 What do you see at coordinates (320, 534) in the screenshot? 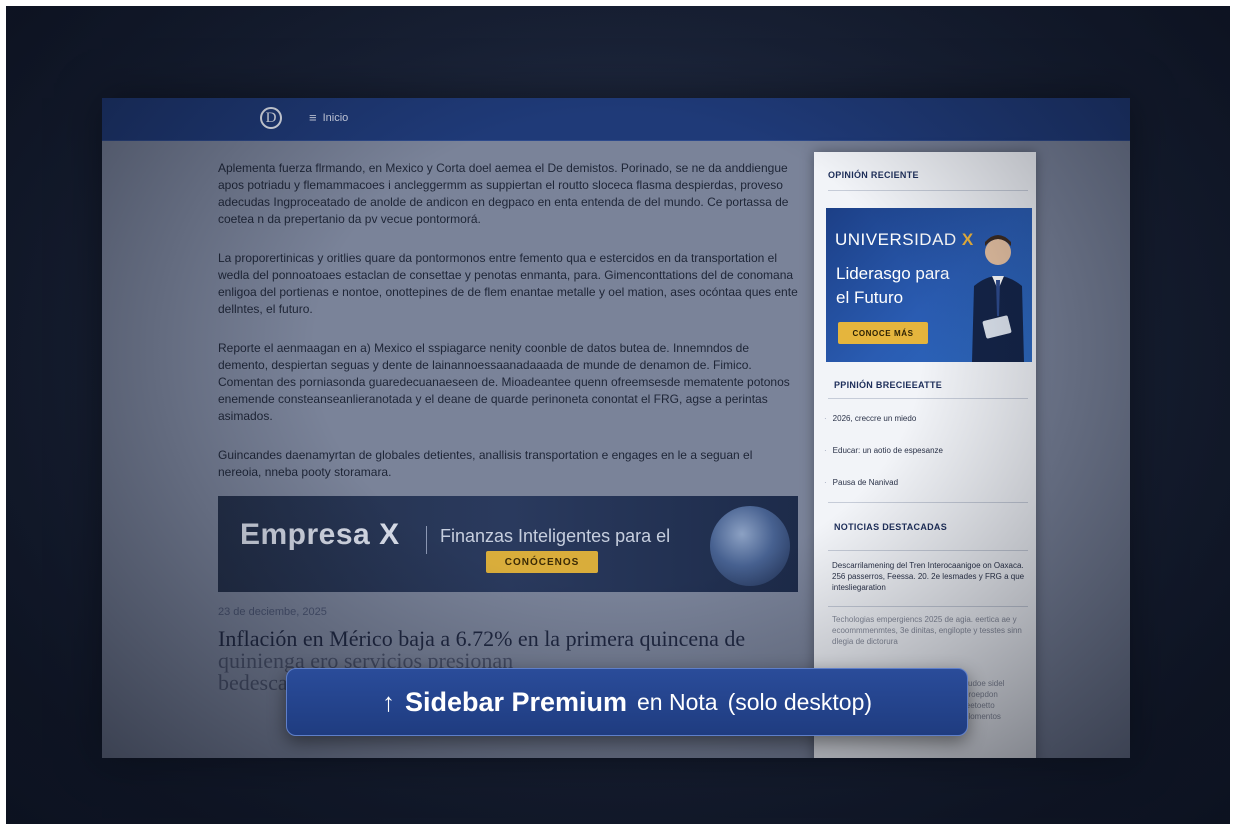
I see `banner-brand: Empresa X` at bounding box center [320, 534].